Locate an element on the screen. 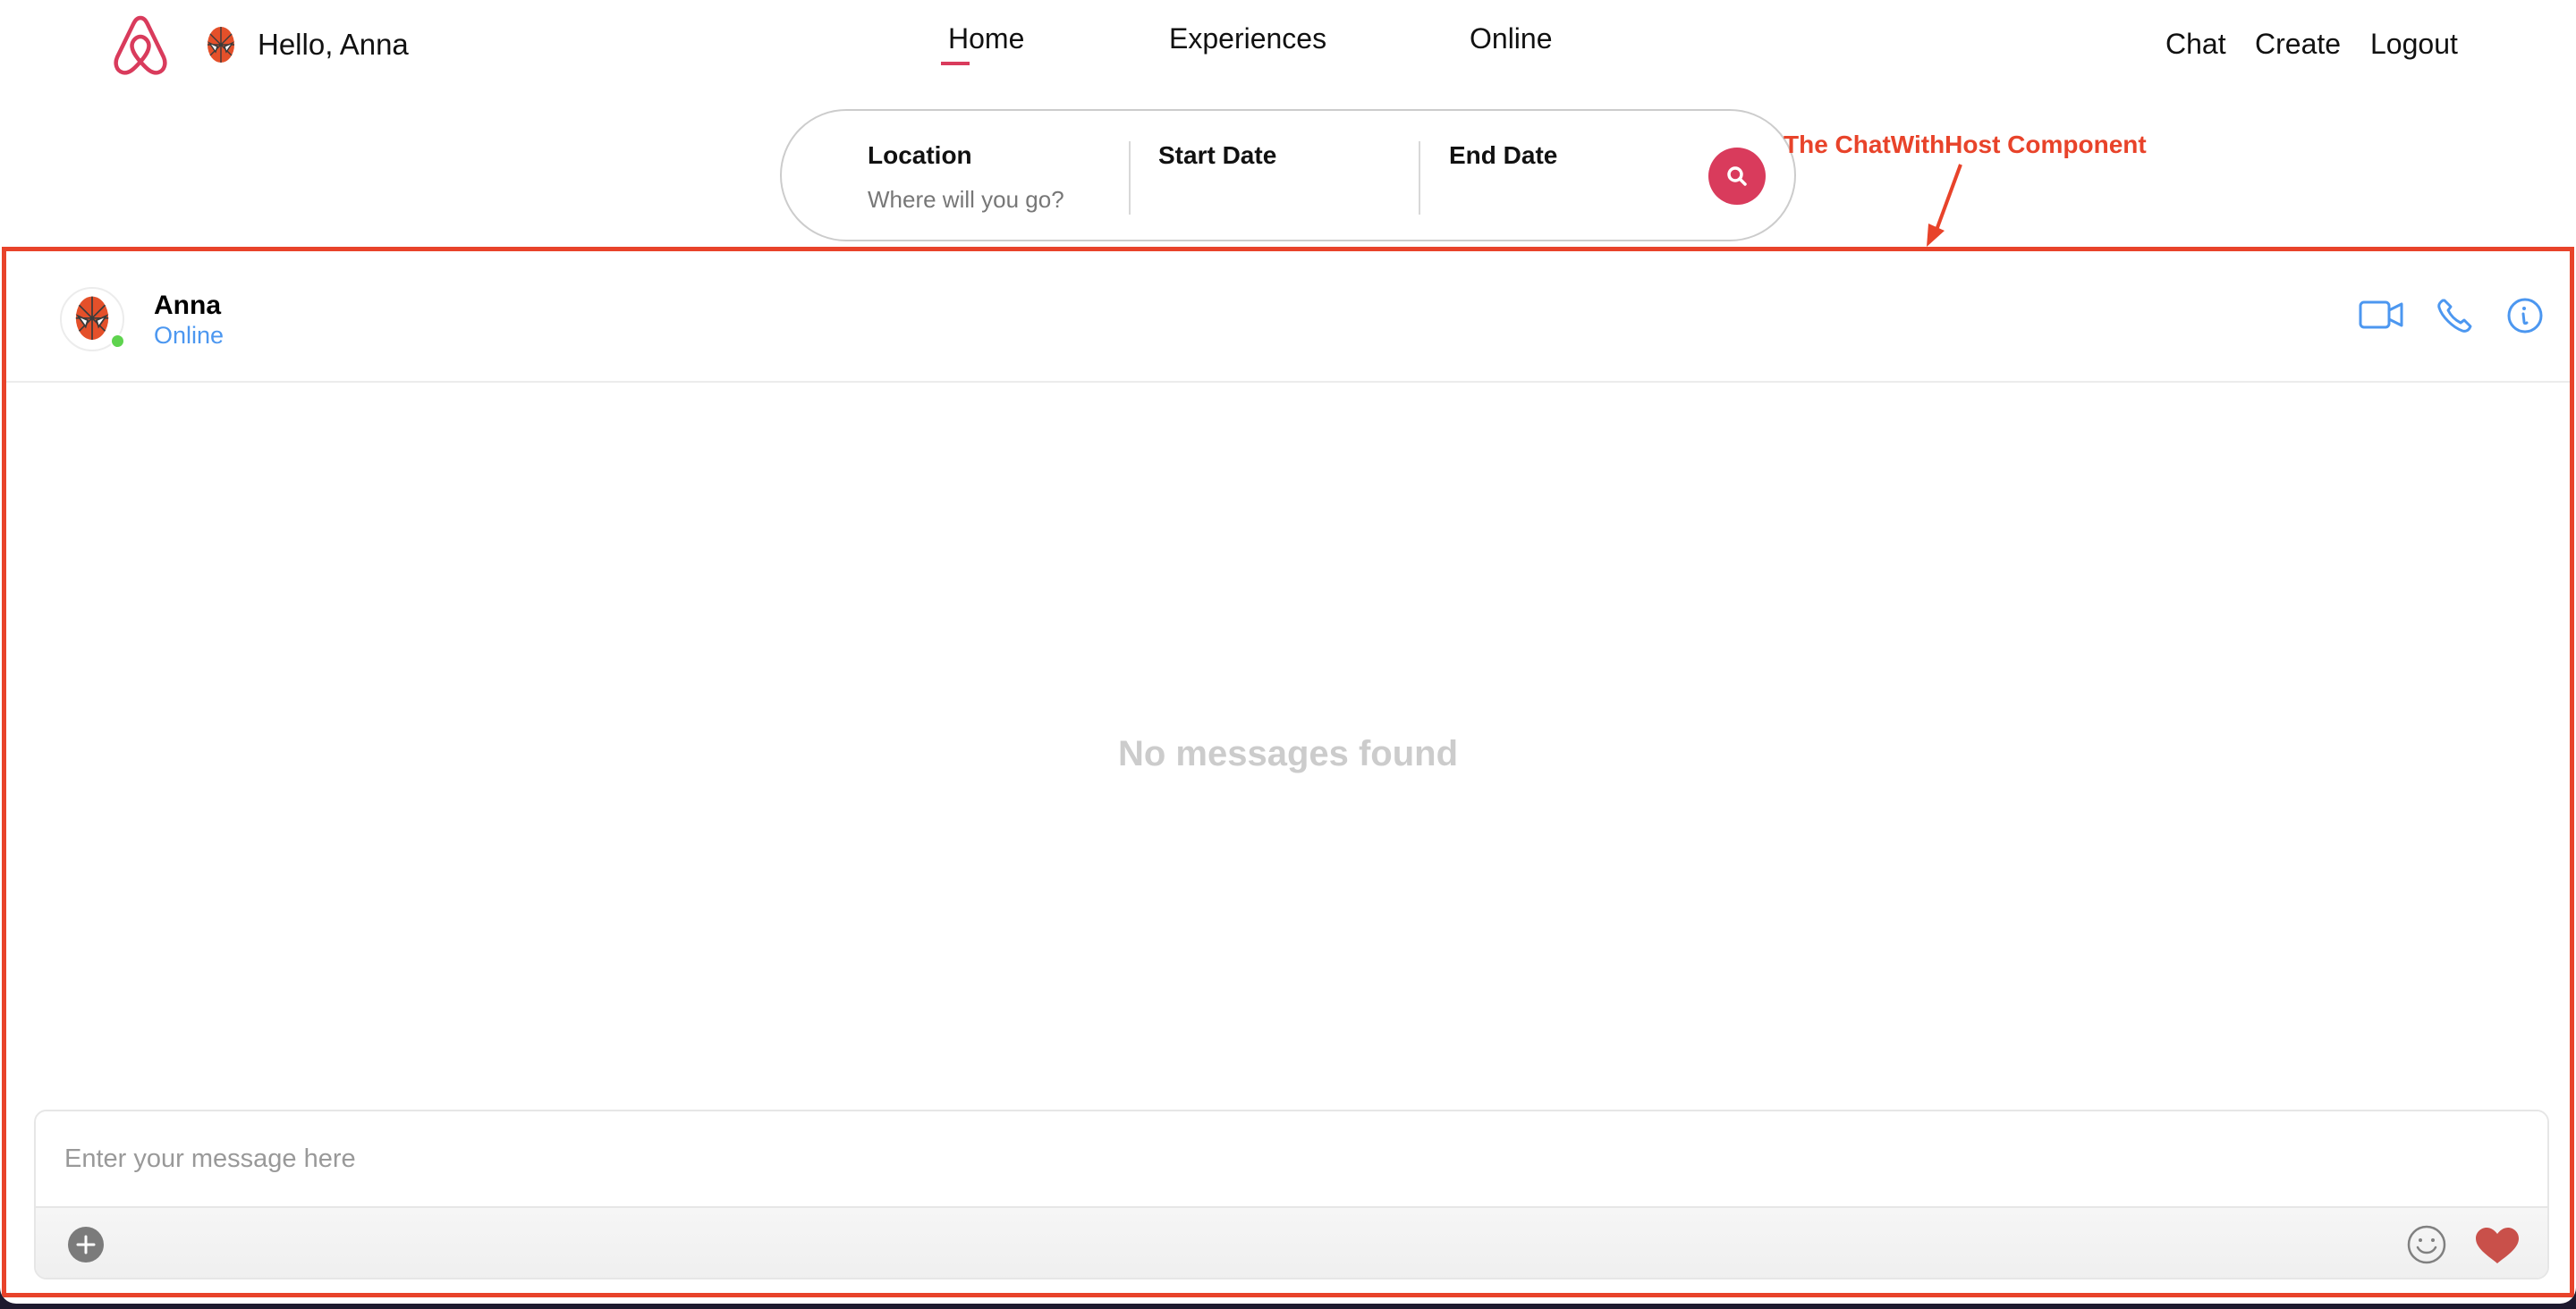 The image size is (2576, 1309). start-date-label: Start Date is located at coordinates (1217, 155).